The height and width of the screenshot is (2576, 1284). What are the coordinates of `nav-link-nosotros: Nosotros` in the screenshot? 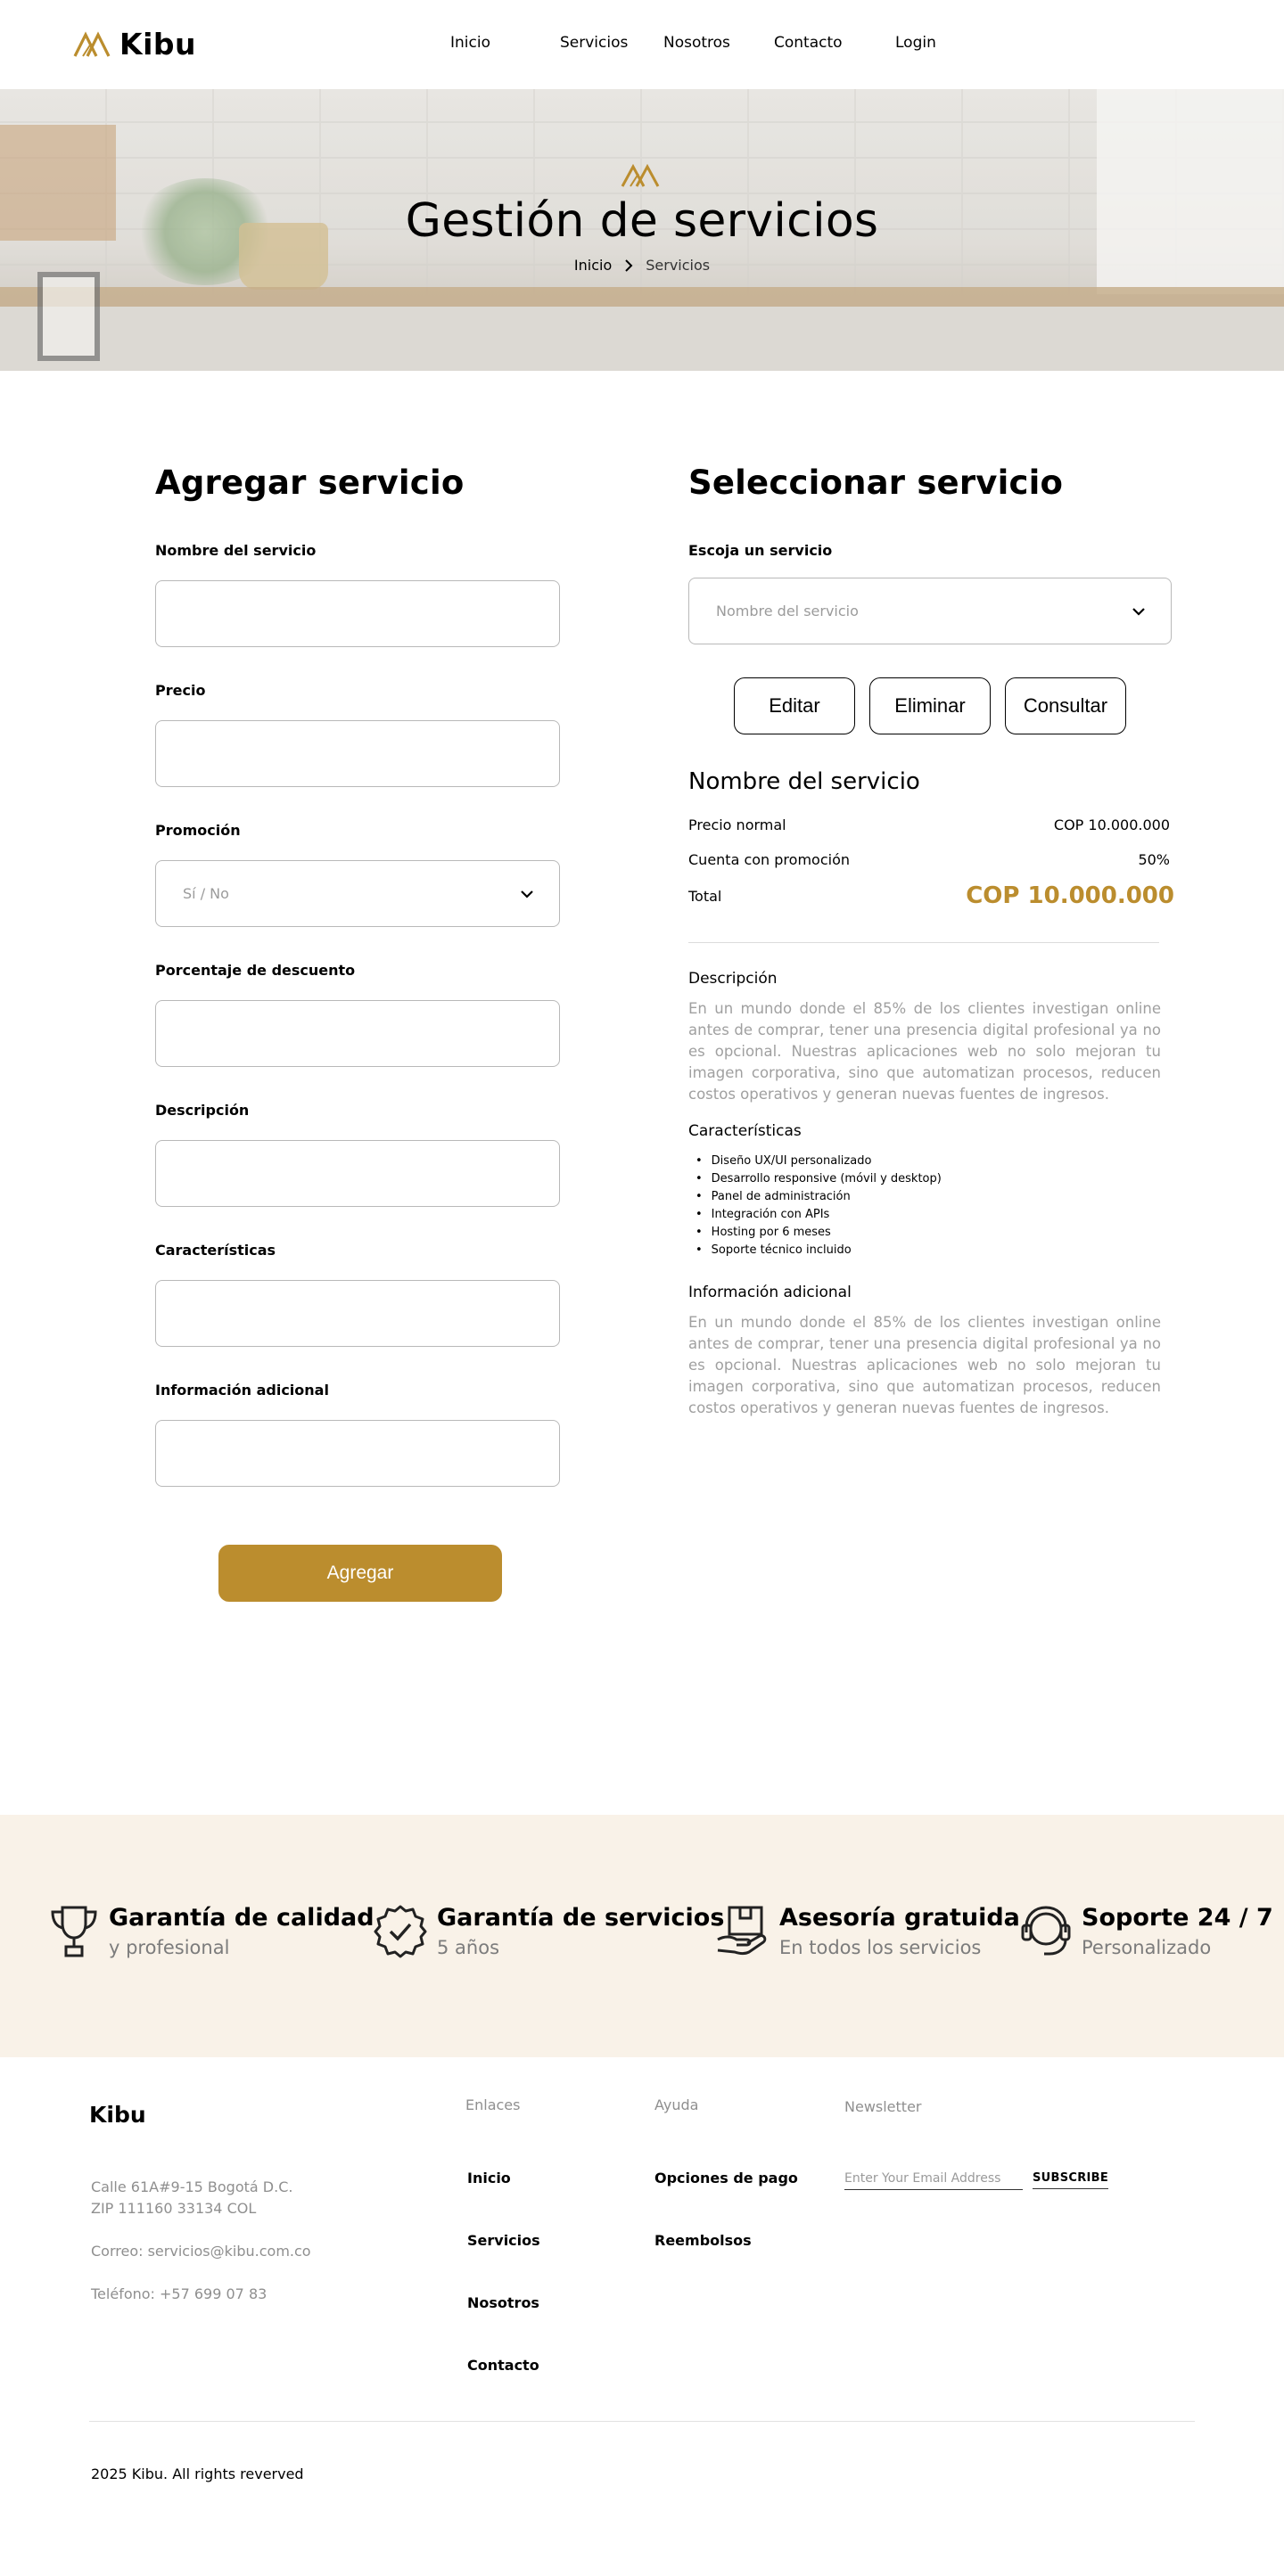 It's located at (696, 43).